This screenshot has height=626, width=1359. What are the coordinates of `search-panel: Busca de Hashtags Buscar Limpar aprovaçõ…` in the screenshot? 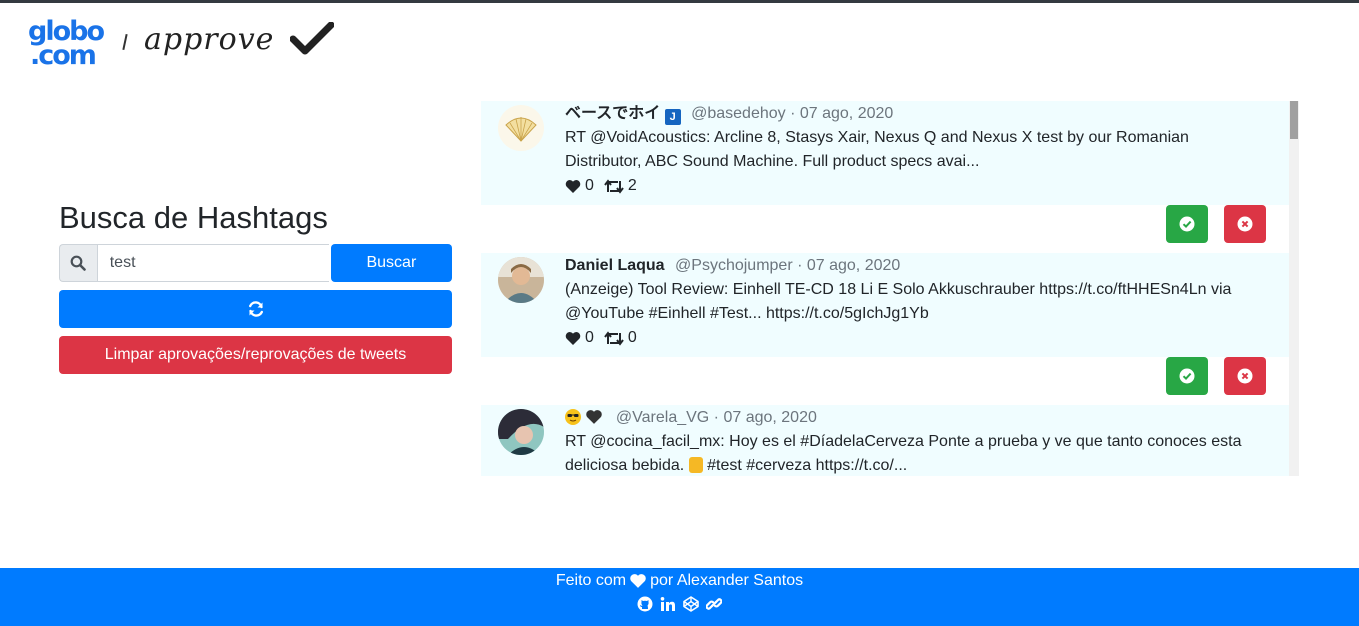 It's located at (255, 286).